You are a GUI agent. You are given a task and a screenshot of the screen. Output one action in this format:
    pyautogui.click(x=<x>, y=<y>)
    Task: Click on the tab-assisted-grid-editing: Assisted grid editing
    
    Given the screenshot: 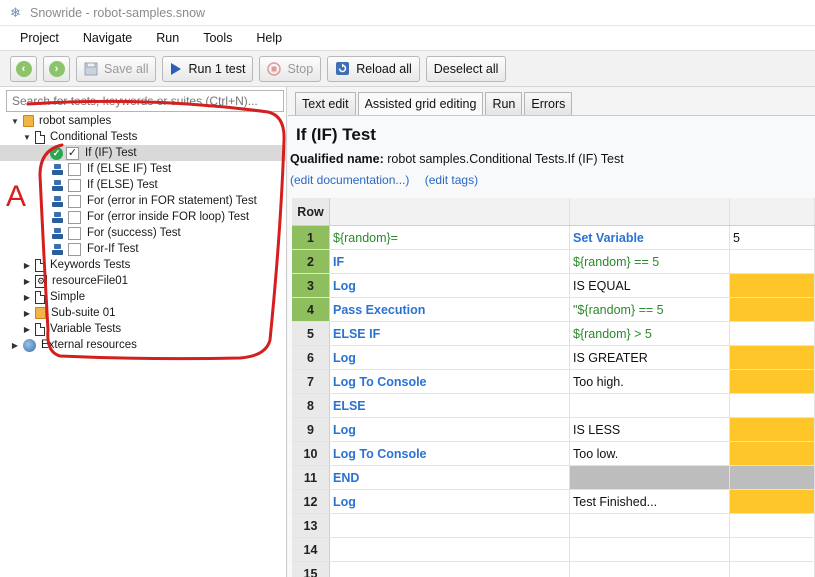 What is the action you would take?
    pyautogui.click(x=420, y=104)
    